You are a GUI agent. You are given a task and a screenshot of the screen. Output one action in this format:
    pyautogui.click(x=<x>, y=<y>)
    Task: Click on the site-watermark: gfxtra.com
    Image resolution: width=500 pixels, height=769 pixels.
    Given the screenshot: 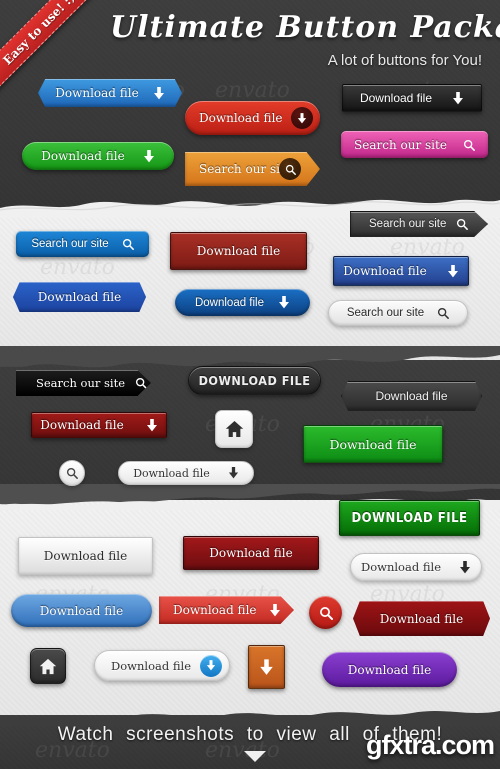 What is the action you would take?
    pyautogui.click(x=430, y=745)
    